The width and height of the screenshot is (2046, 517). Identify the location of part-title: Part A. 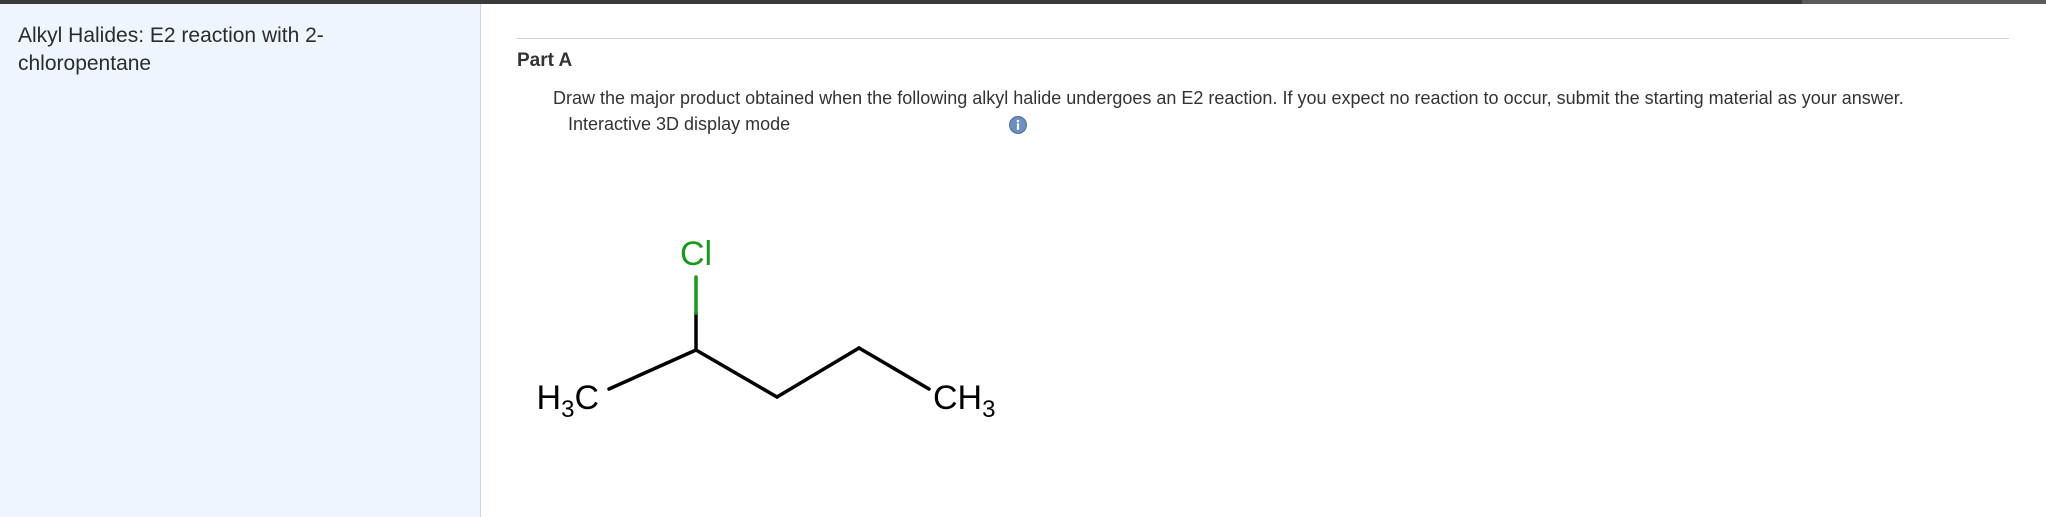
(544, 61).